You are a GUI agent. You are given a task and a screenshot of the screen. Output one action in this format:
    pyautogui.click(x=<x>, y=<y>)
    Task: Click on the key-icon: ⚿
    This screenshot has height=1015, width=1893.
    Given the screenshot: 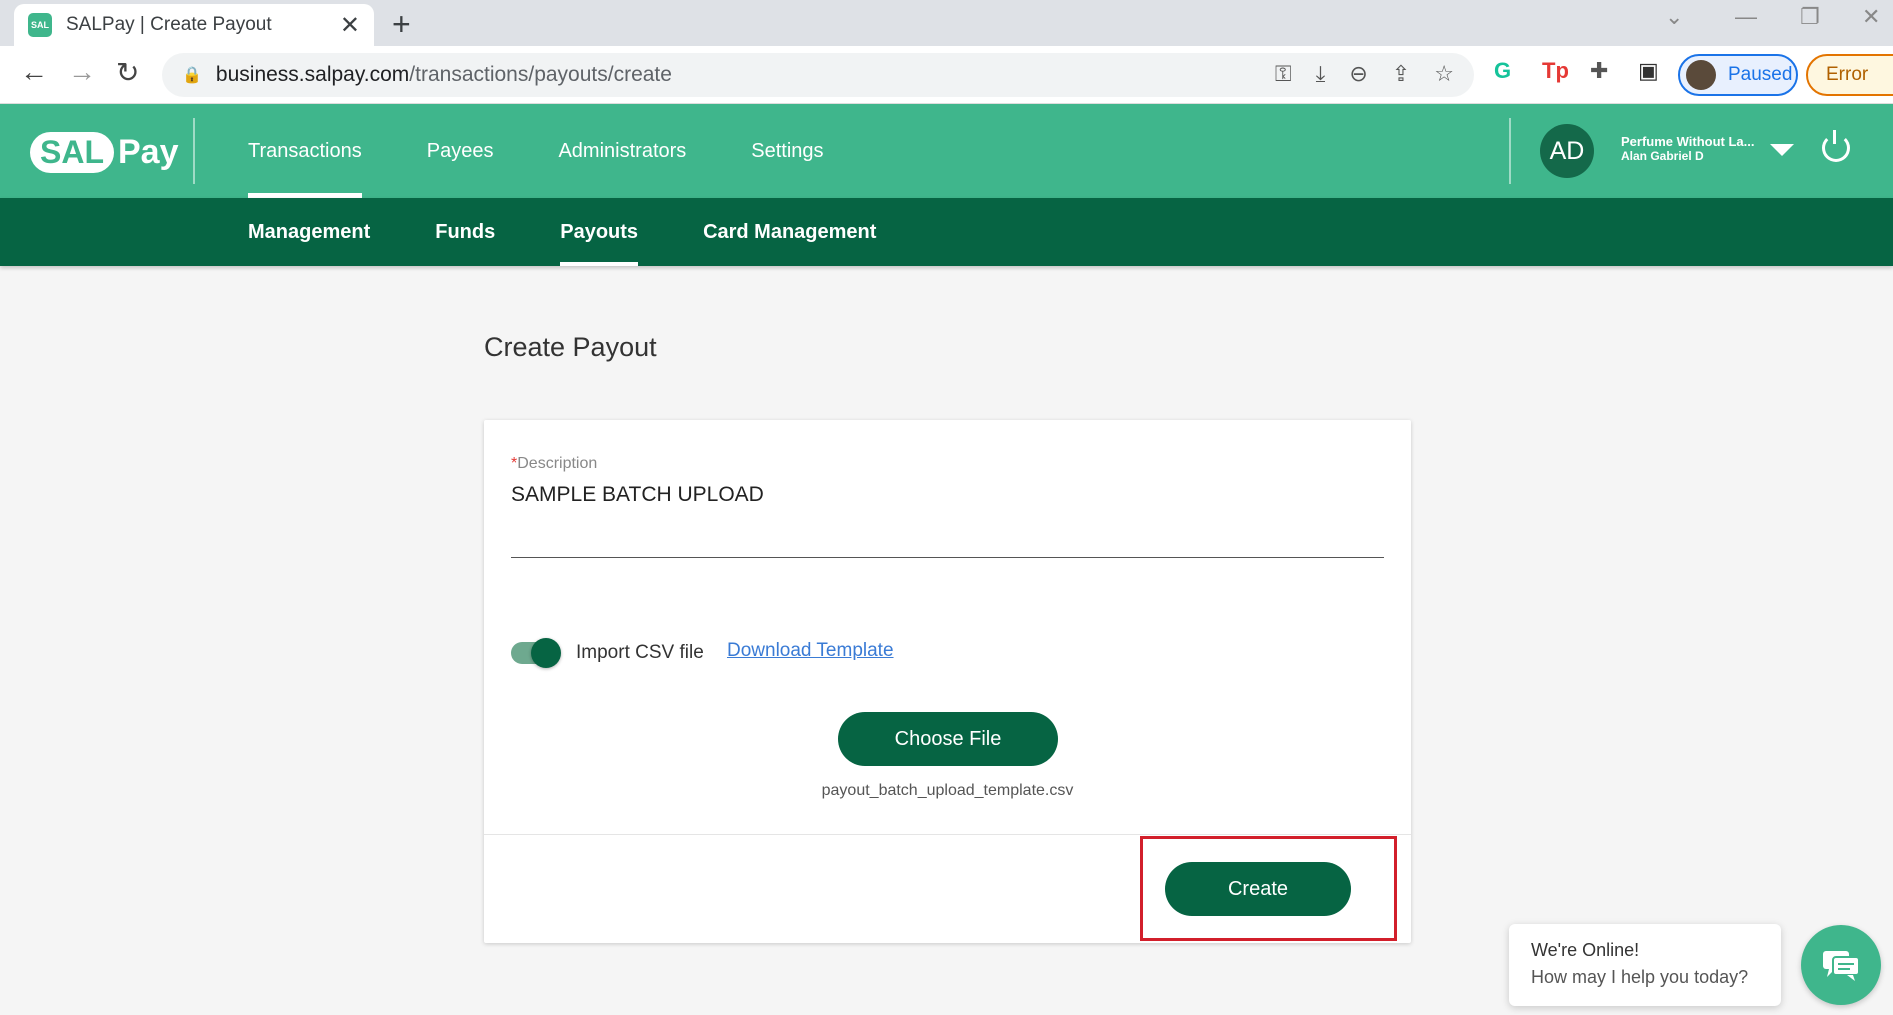 What is the action you would take?
    pyautogui.click(x=1283, y=74)
    